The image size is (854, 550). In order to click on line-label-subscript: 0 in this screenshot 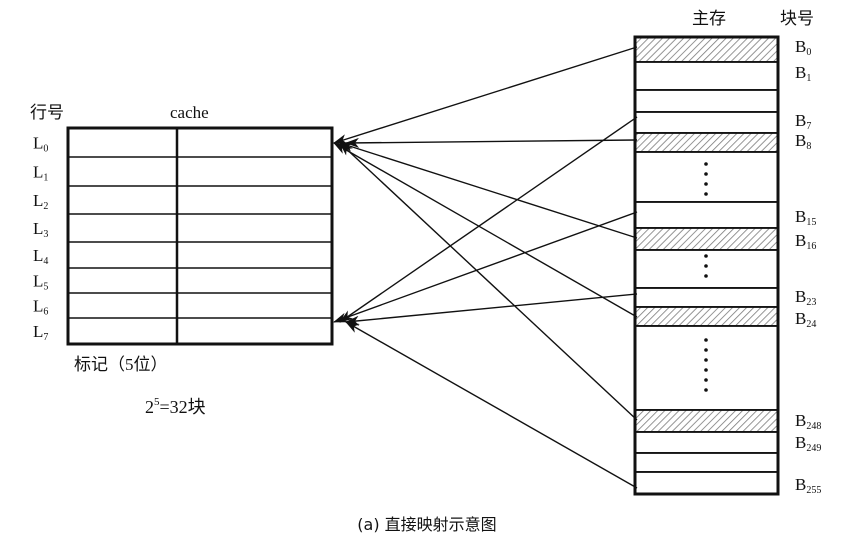, I will do `click(45, 149)`.